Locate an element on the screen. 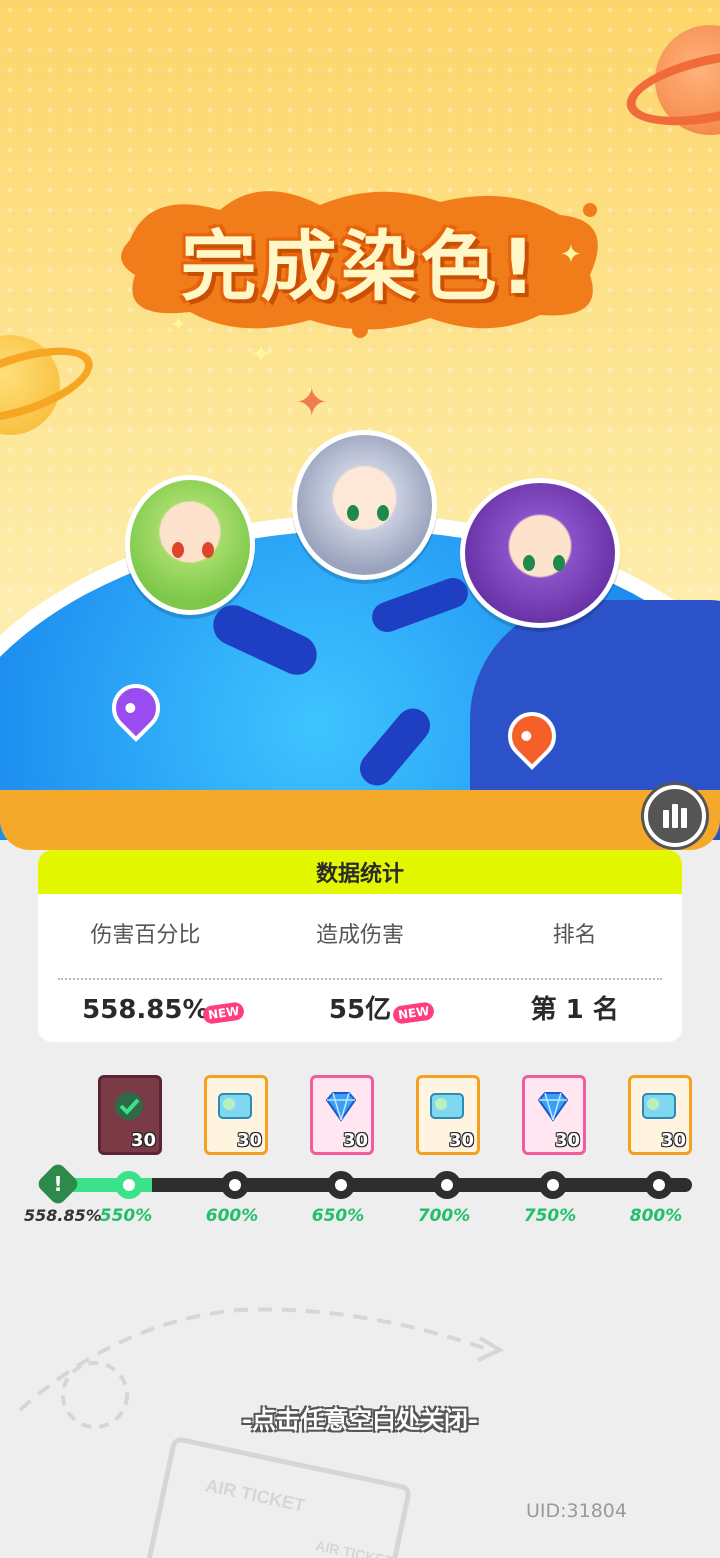 The width and height of the screenshot is (720, 1558). stat-damage-dealt: 造成伤害 55亿 NEW is located at coordinates (360, 968).